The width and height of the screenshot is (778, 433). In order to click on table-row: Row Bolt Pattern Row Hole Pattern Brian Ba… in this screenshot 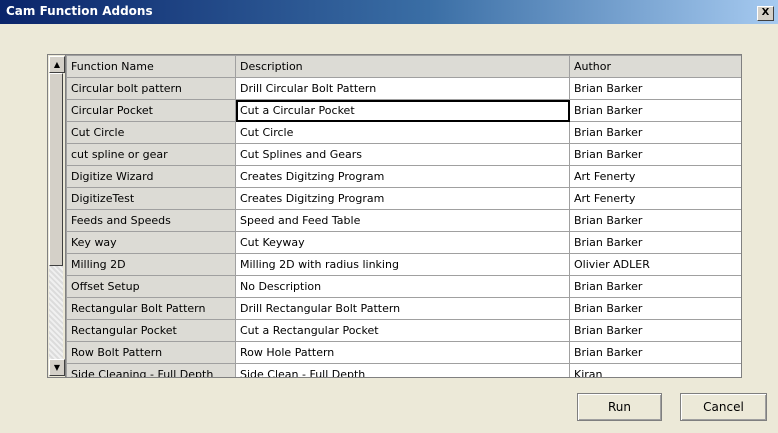, I will do `click(403, 352)`.